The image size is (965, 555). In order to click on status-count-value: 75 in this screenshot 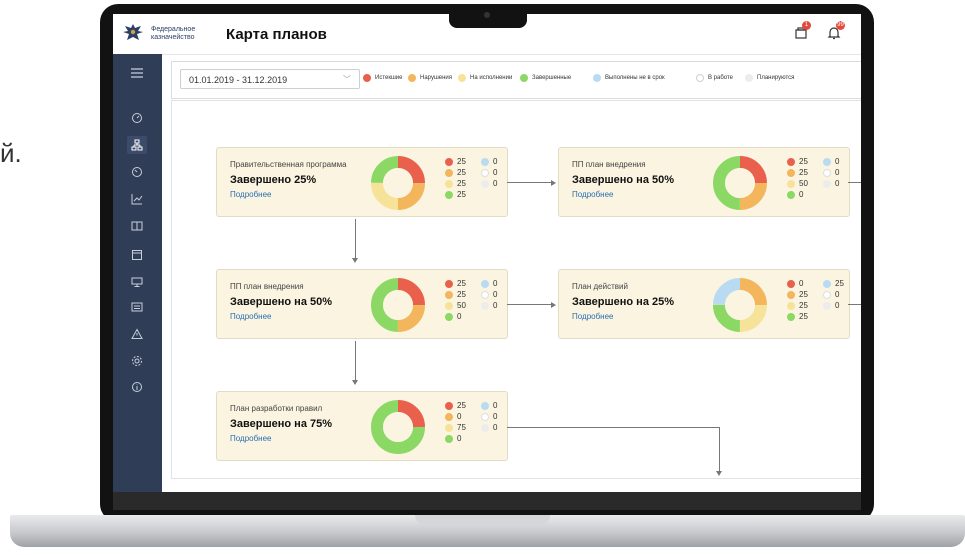, I will do `click(461, 427)`.